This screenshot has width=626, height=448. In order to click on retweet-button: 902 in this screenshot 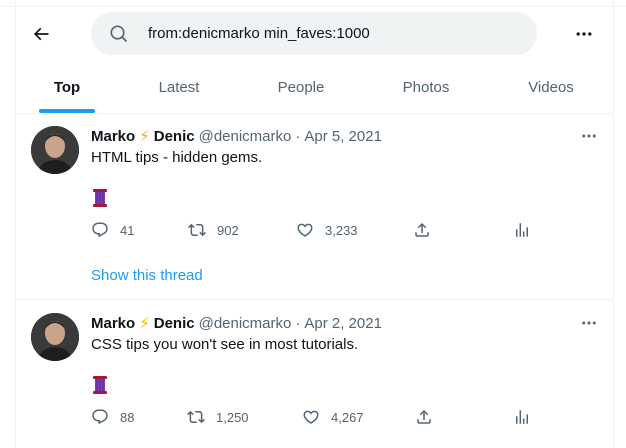, I will do `click(213, 230)`.